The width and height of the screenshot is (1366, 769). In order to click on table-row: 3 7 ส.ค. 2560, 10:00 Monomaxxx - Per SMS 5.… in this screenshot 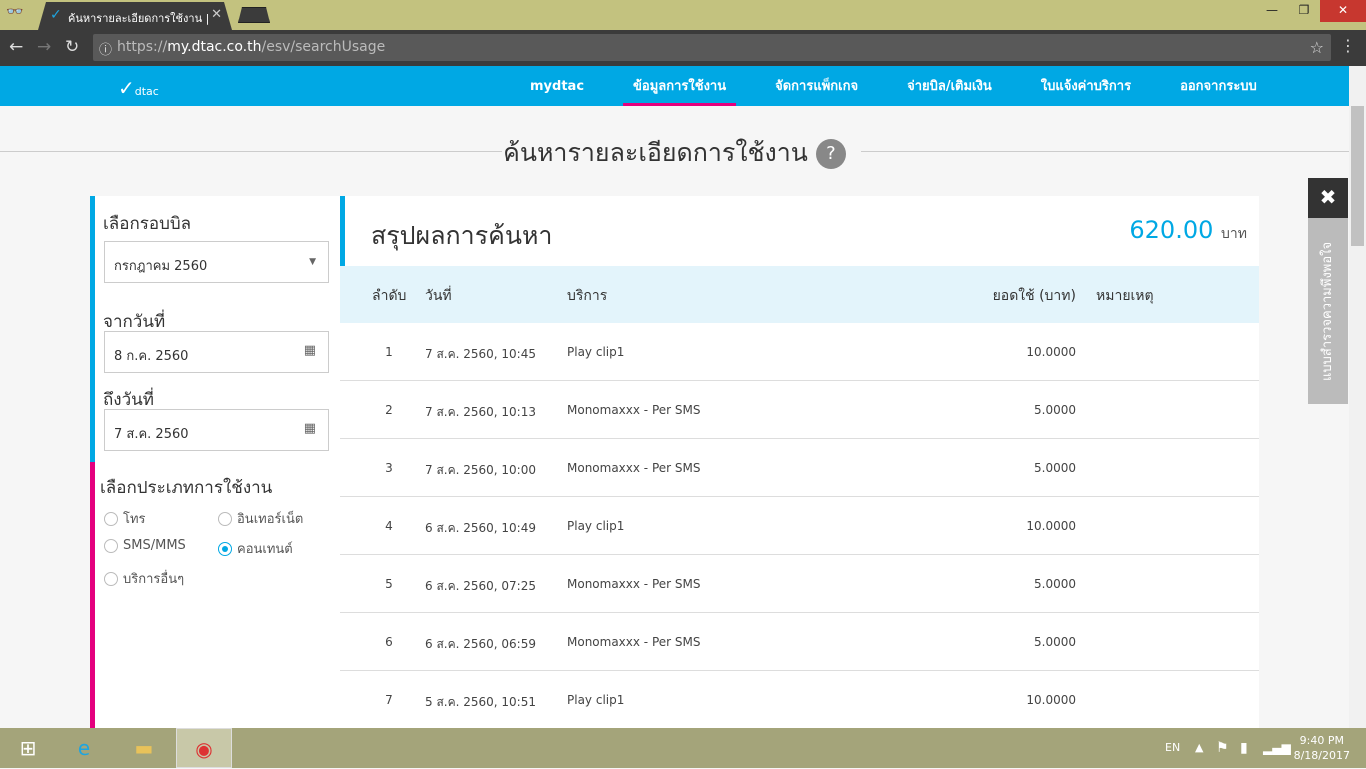, I will do `click(799, 468)`.